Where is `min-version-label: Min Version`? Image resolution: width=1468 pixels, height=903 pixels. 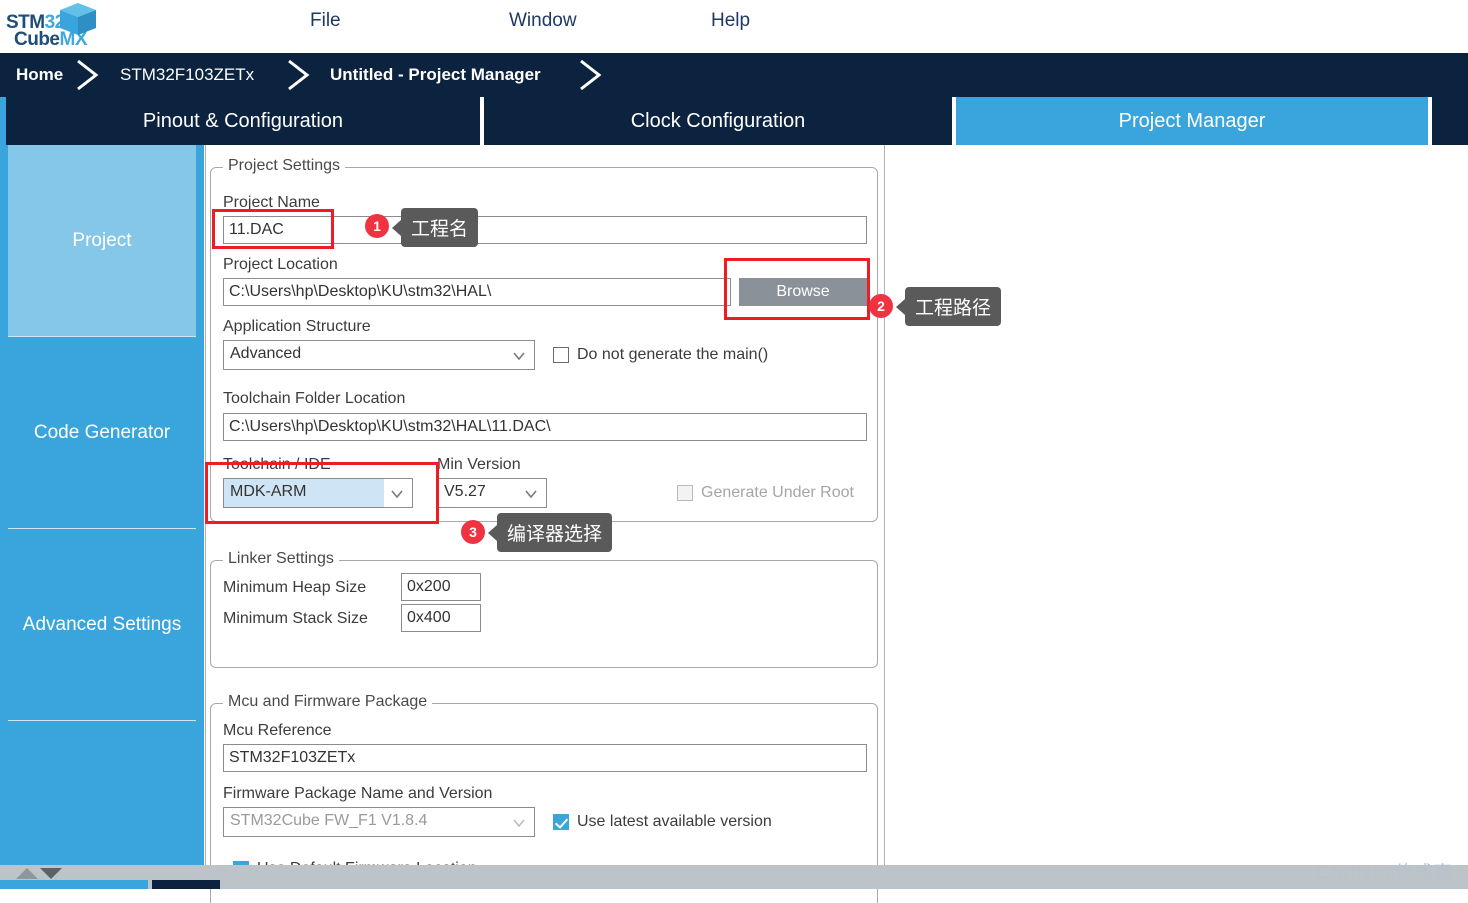
min-version-label: Min Version is located at coordinates (479, 464).